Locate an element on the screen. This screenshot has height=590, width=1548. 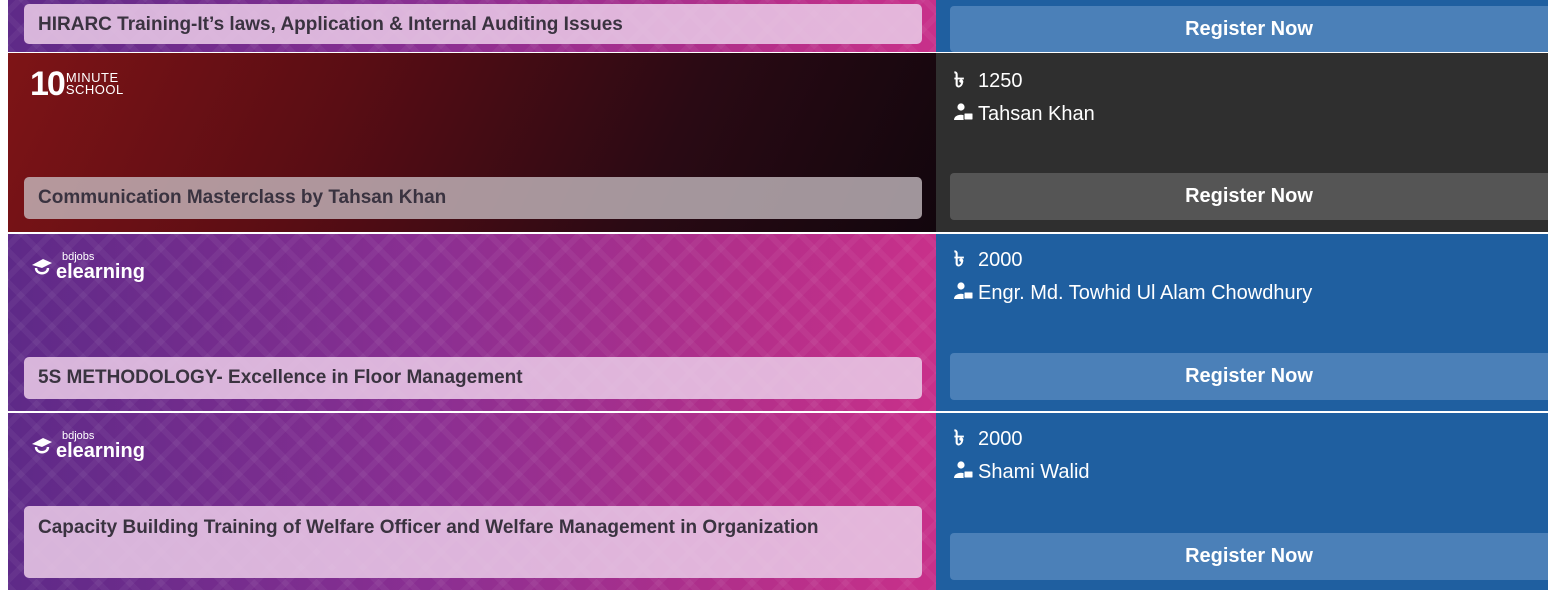
ten-minute-school-logo: 10 MINUTE SCHOOL is located at coordinates (77, 84).